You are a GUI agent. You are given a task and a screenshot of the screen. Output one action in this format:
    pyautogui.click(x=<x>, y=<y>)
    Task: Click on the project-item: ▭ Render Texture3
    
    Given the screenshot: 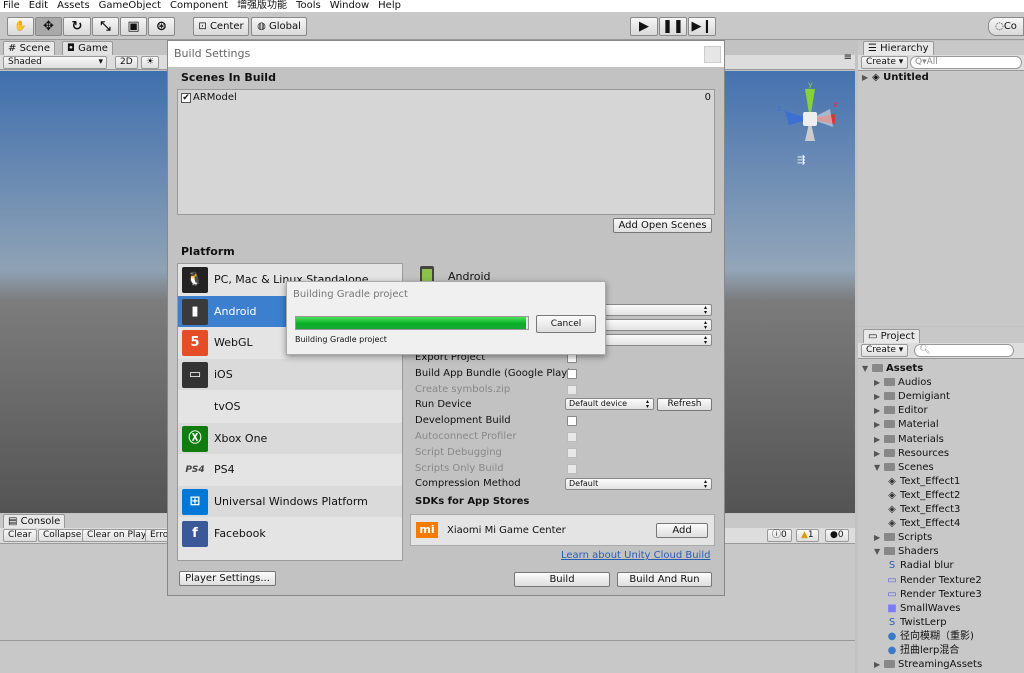 What is the action you would take?
    pyautogui.click(x=933, y=595)
    